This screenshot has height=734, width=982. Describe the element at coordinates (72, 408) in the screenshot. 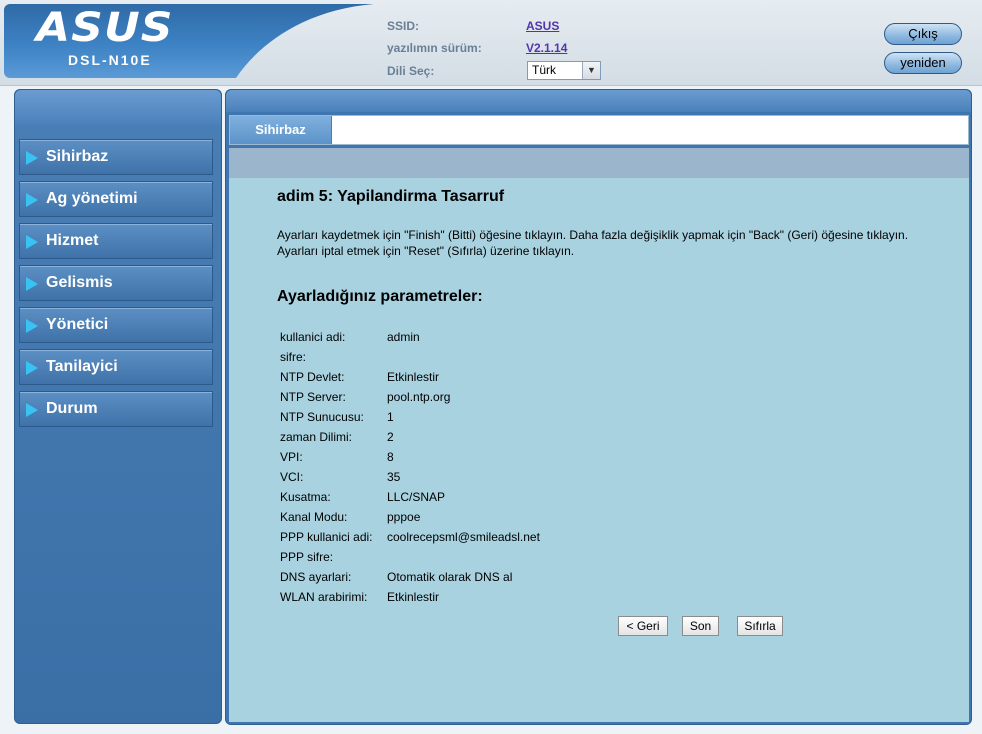

I see `sidebar-item-label: Durum` at that location.